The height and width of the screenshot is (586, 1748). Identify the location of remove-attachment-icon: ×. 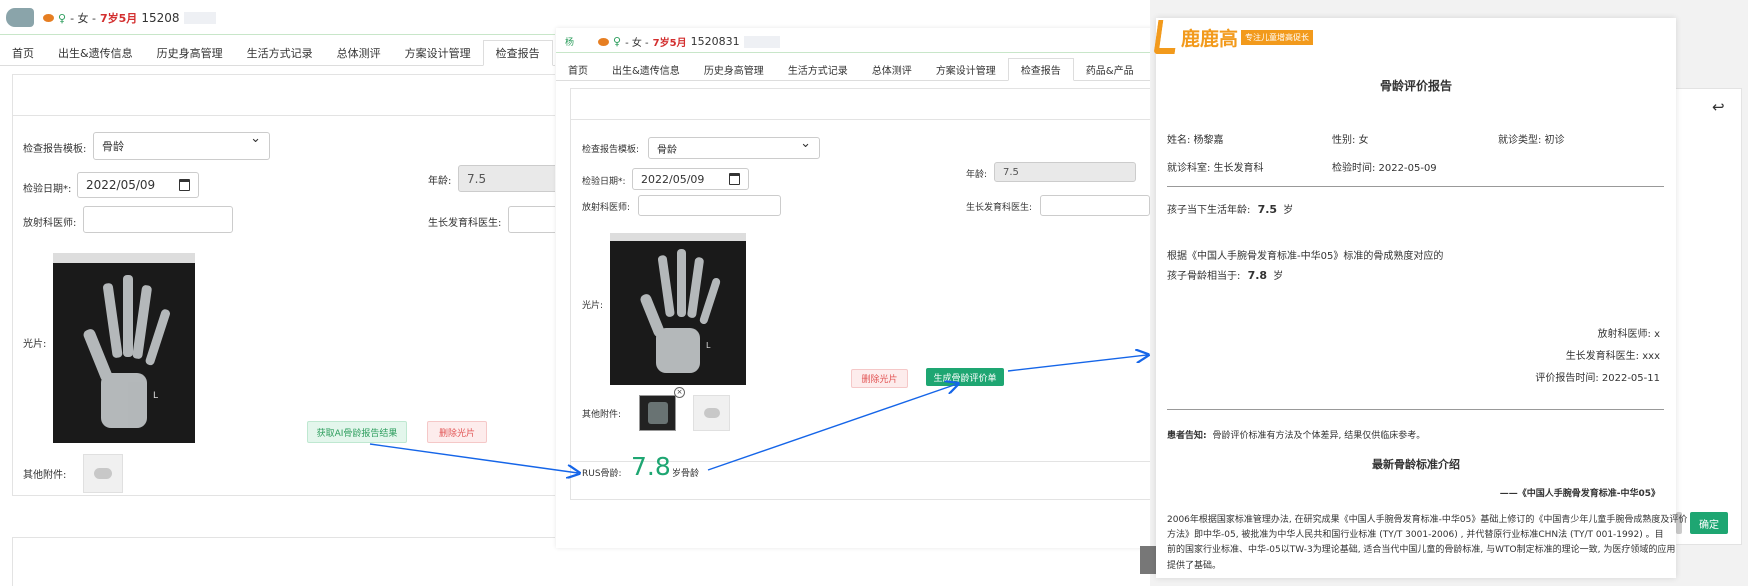
(679, 392).